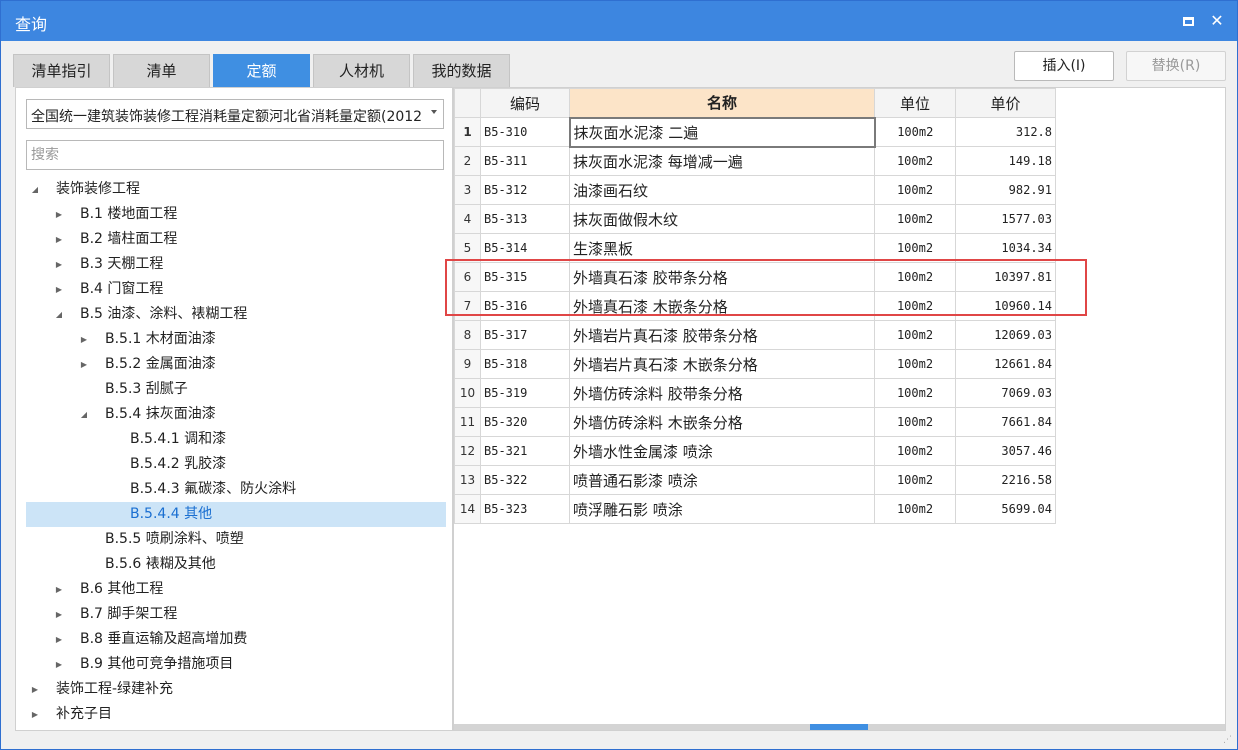  What do you see at coordinates (1005, 219) in the screenshot?
I see `cell-price: 1577.03` at bounding box center [1005, 219].